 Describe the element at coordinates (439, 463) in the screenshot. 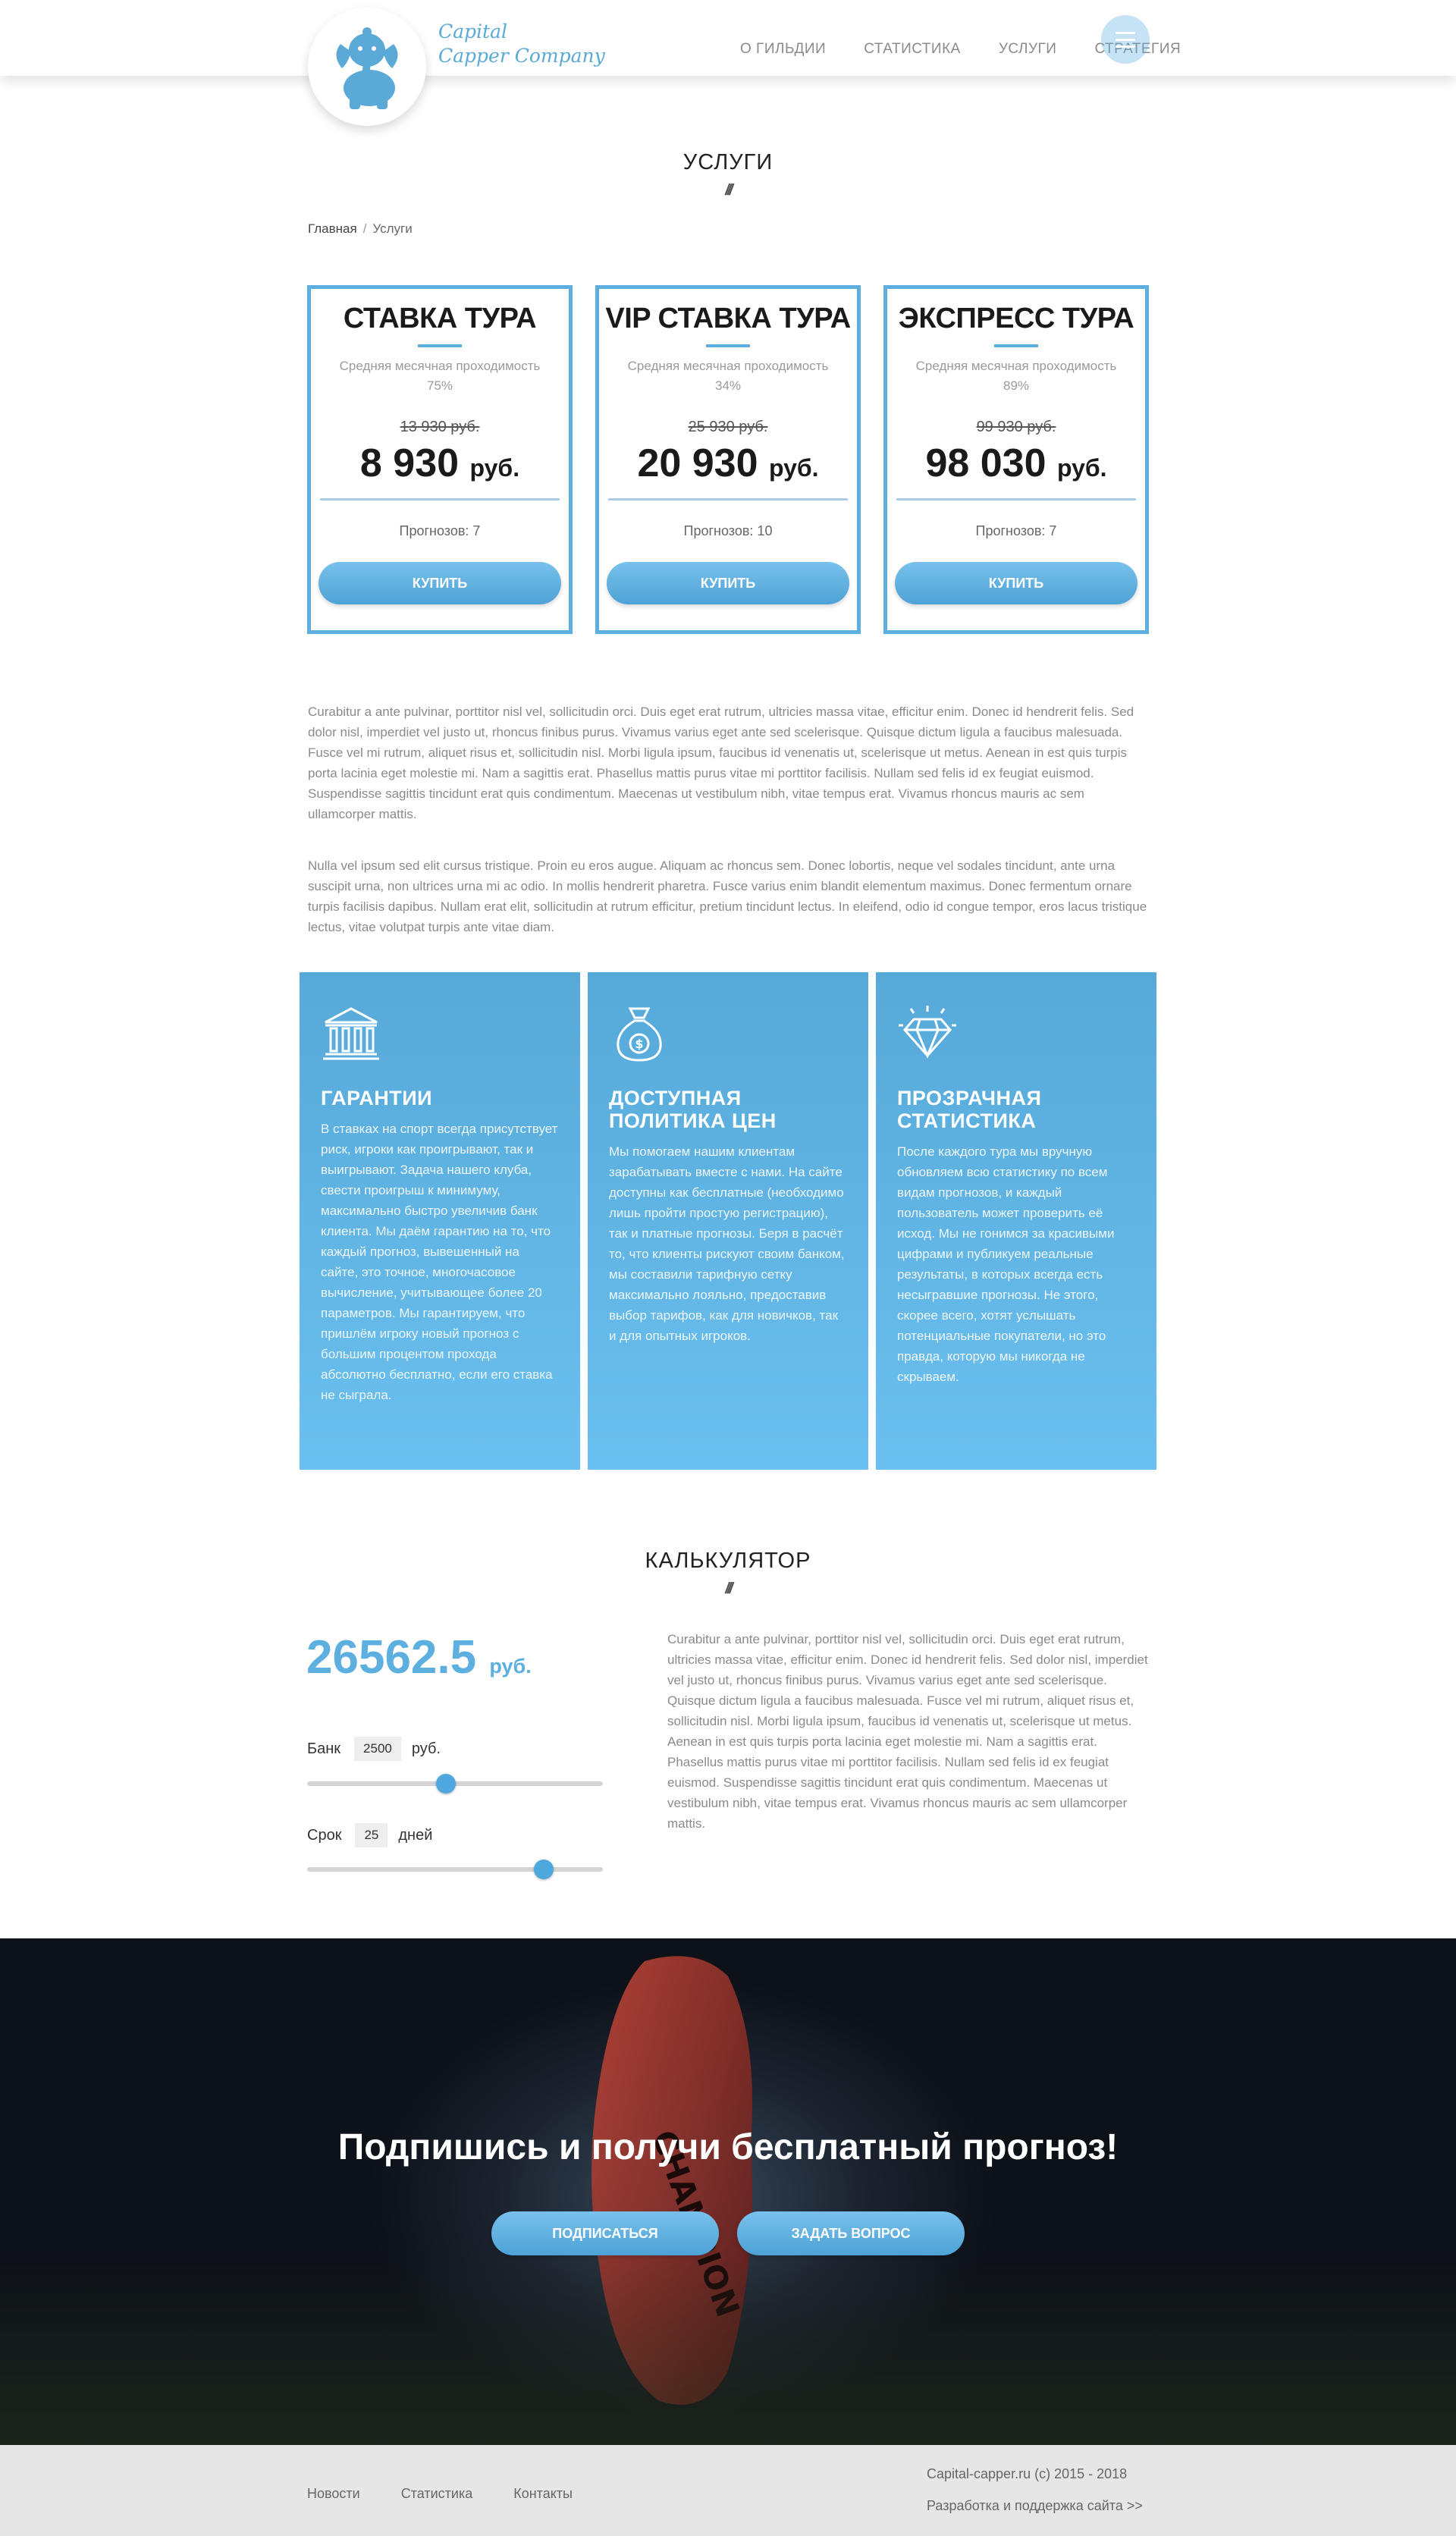

I see `plan-price: 8 930 руб.` at that location.